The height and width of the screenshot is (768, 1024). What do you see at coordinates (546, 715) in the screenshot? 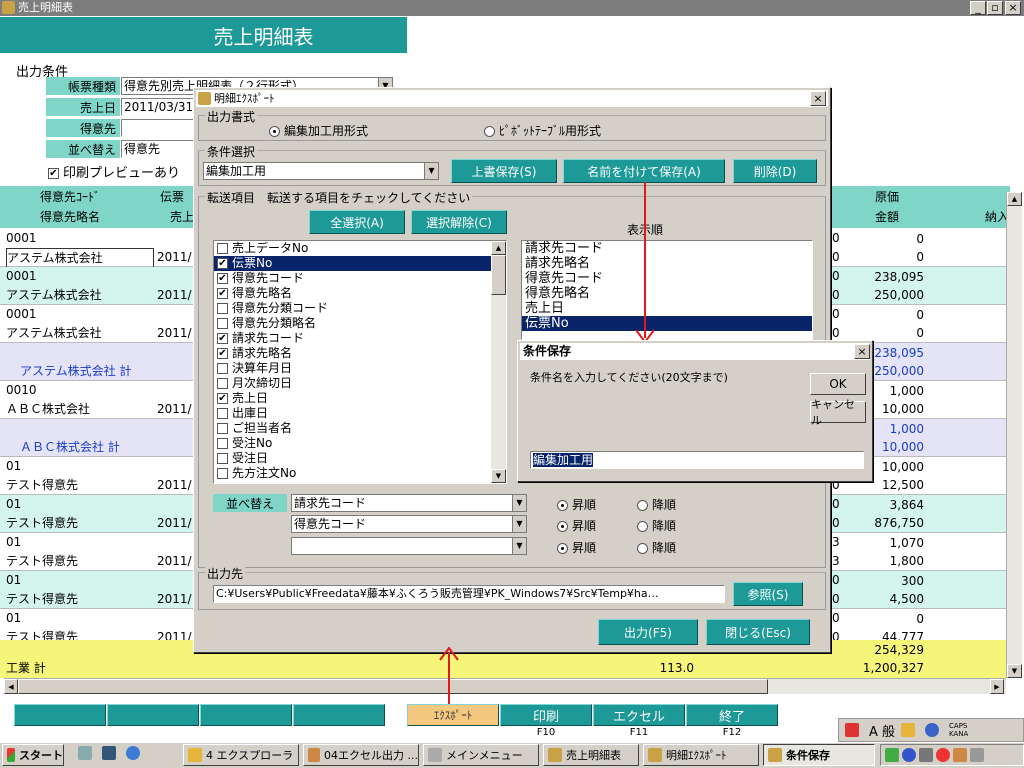
I see `function-key-6: 印刷` at bounding box center [546, 715].